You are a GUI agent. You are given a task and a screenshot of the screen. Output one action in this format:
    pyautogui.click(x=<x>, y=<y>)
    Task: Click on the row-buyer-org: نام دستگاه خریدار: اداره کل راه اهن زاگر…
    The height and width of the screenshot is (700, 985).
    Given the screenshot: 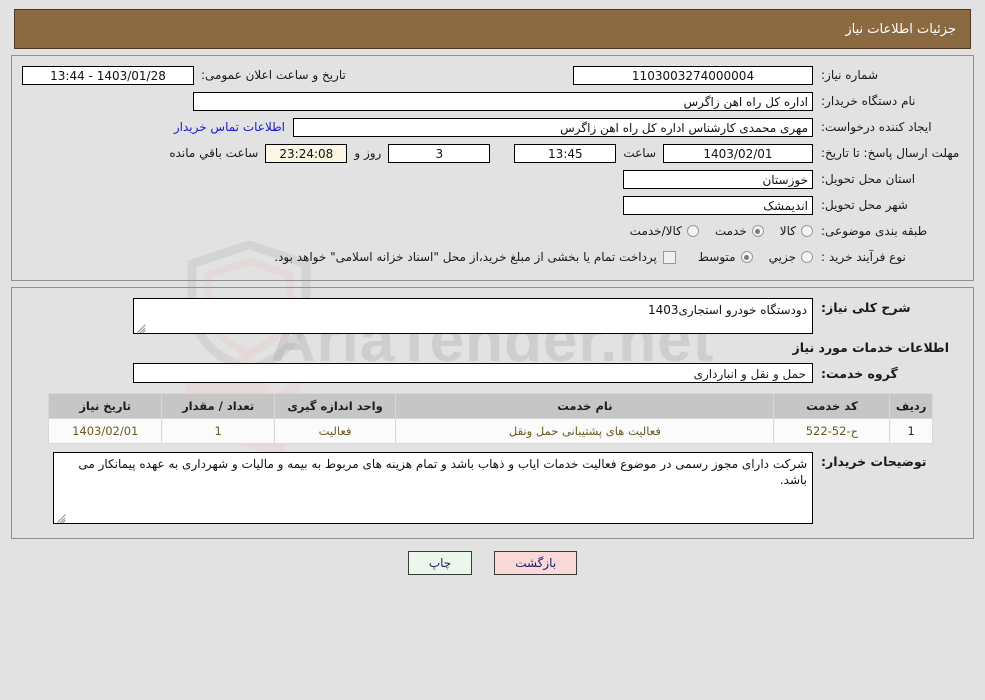 What is the action you would take?
    pyautogui.click(x=492, y=101)
    